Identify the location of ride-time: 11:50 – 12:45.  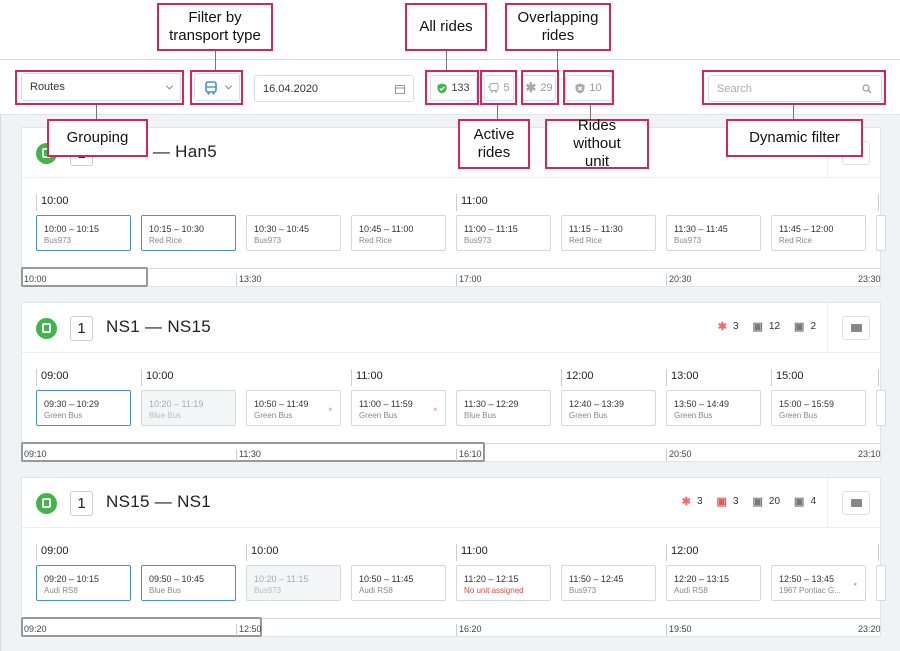
(596, 579).